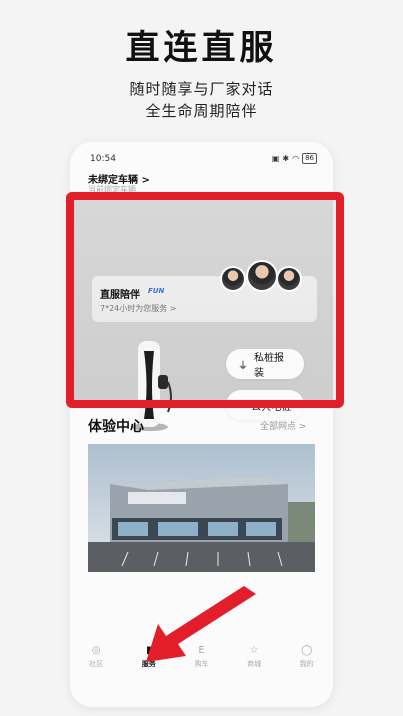 The image size is (403, 716). I want to click on tab-profile: ◯ 我的, so click(307, 656).